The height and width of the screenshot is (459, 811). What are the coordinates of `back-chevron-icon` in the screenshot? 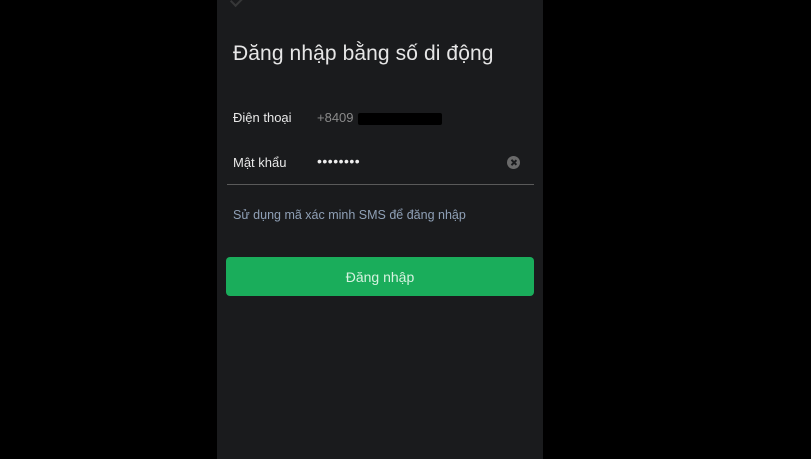 It's located at (237, 4).